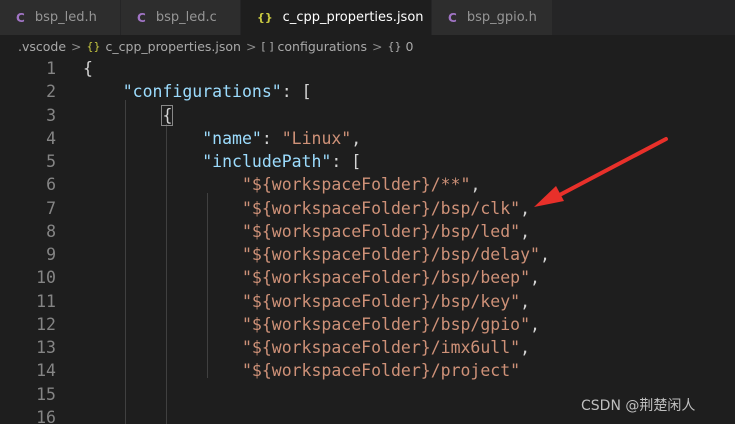  I want to click on red-arrow-annotation, so click(601, 172).